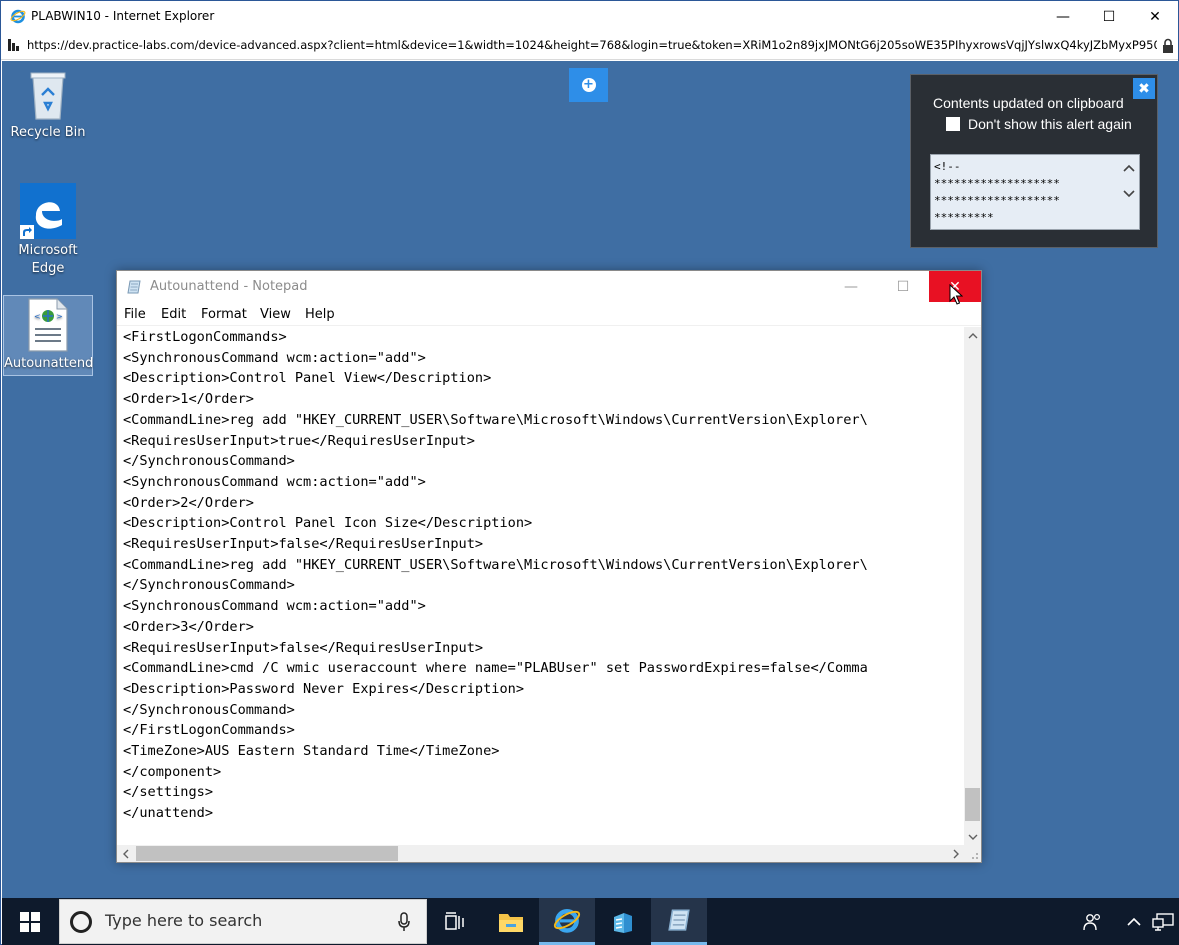 The height and width of the screenshot is (945, 1179). I want to click on close-button: ✕, so click(1155, 16).